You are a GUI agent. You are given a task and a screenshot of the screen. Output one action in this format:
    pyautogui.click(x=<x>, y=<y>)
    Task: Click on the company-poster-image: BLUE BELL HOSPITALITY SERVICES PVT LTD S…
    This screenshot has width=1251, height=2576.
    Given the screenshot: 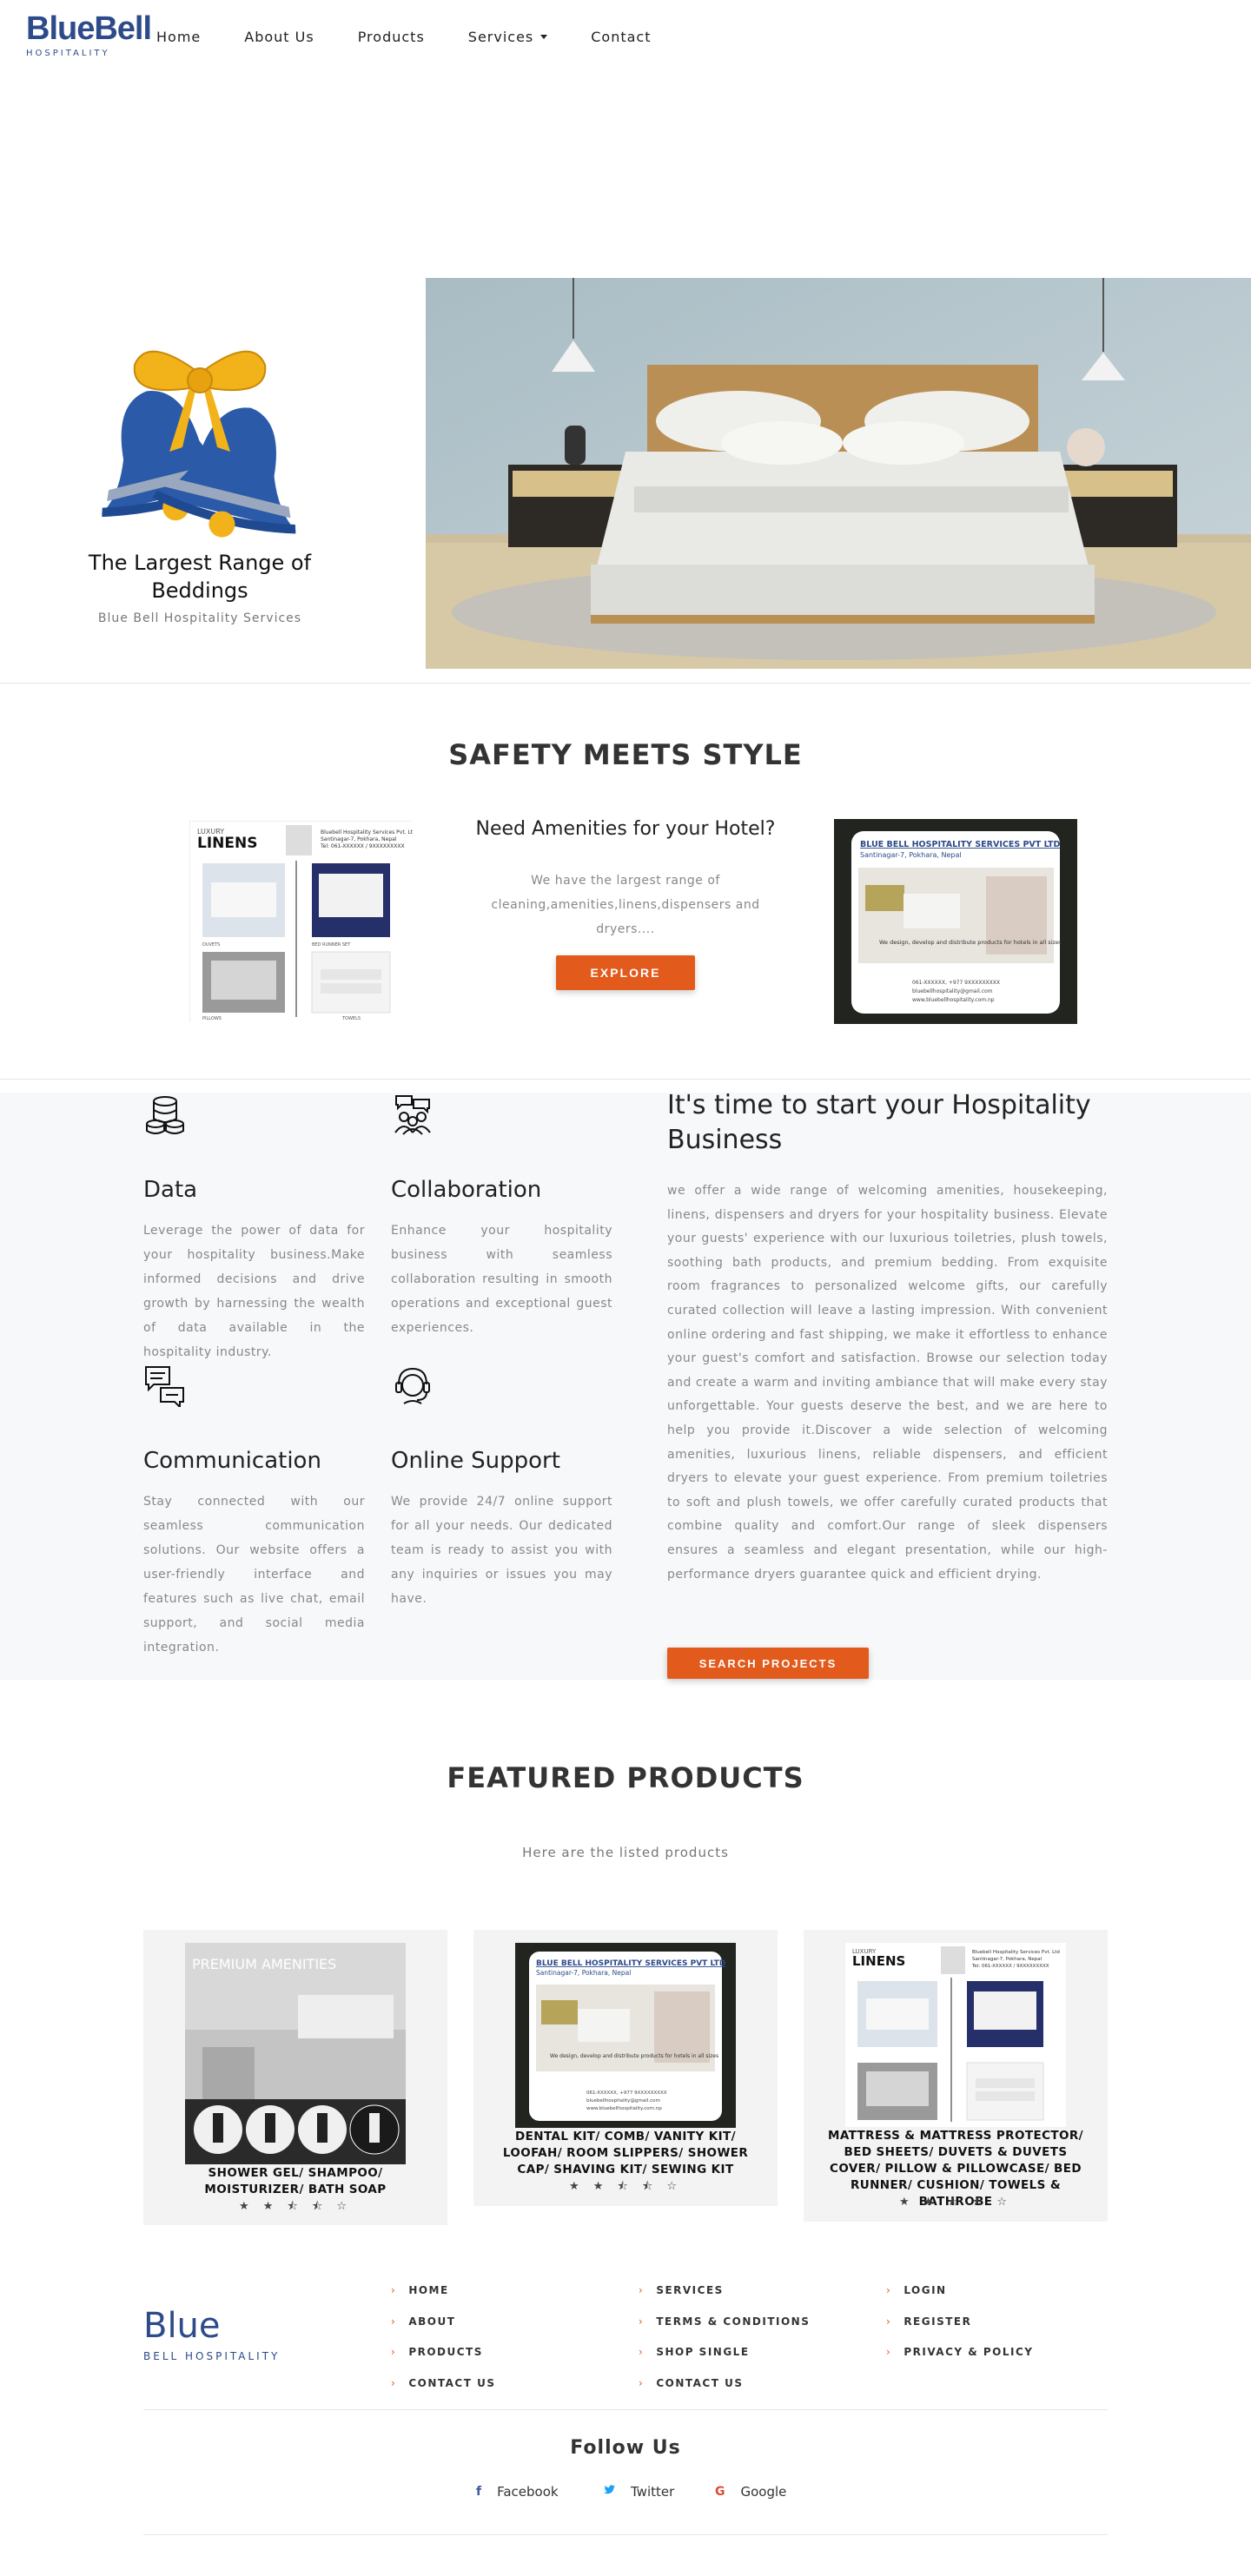 What is the action you would take?
    pyautogui.click(x=955, y=922)
    